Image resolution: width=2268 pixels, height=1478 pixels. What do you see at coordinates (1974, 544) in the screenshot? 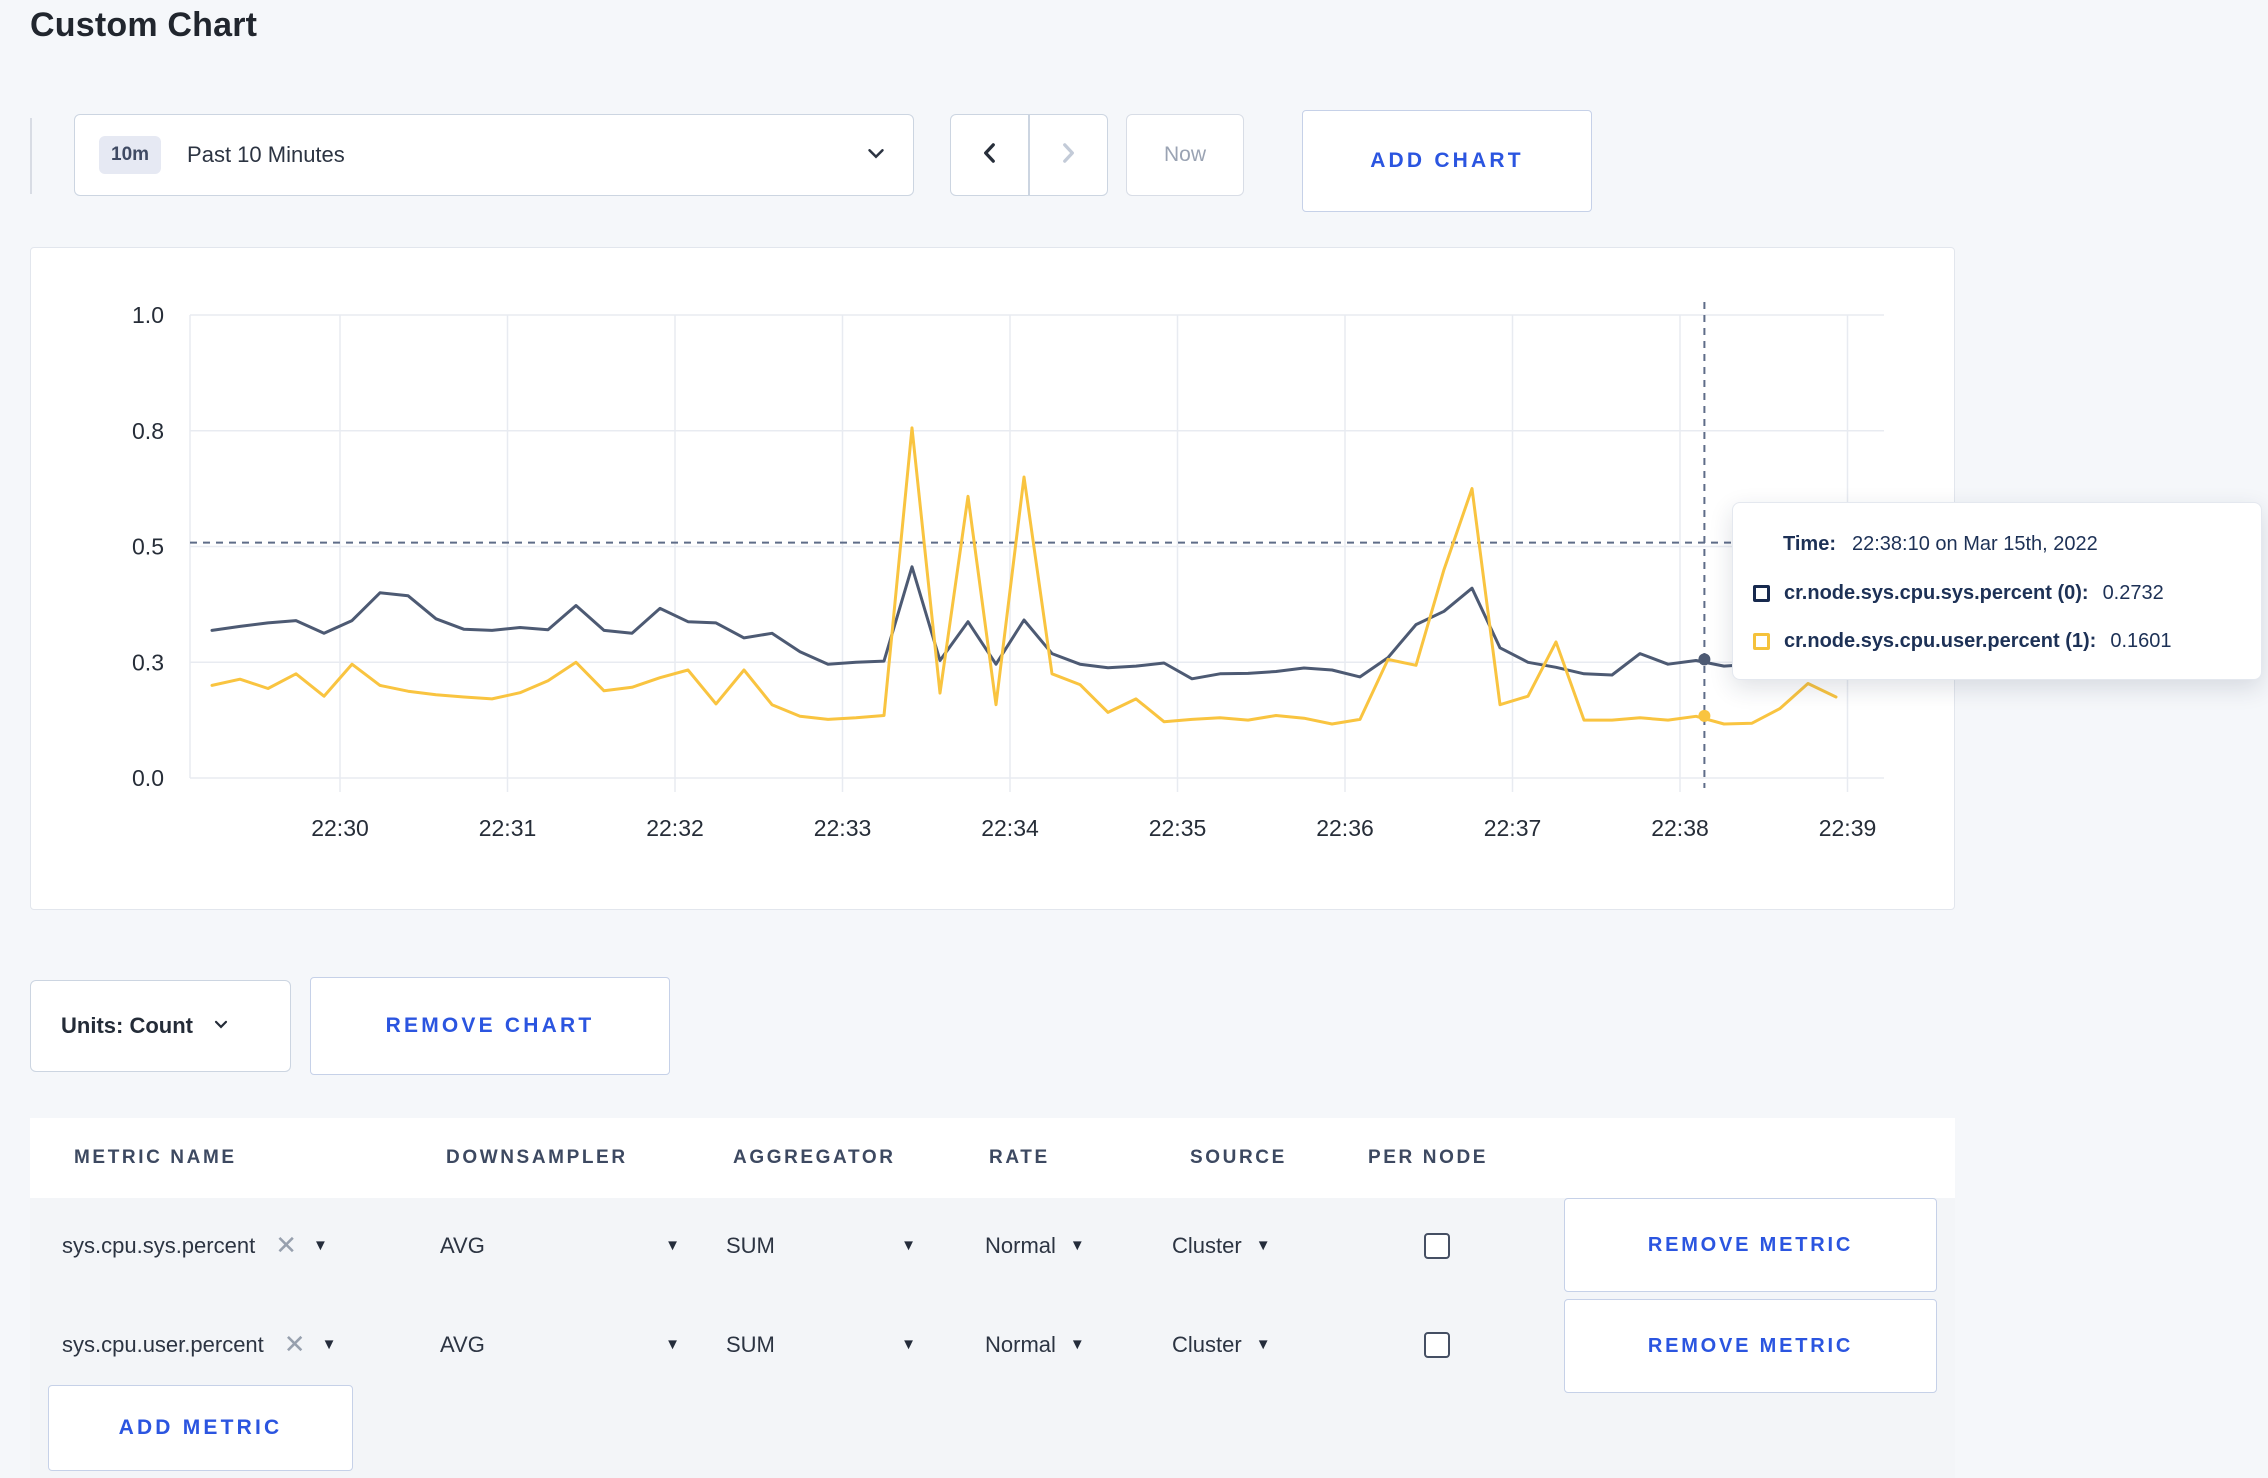
I see `tooltip-time-value: 22:38:10 on Mar 15th, 2022` at bounding box center [1974, 544].